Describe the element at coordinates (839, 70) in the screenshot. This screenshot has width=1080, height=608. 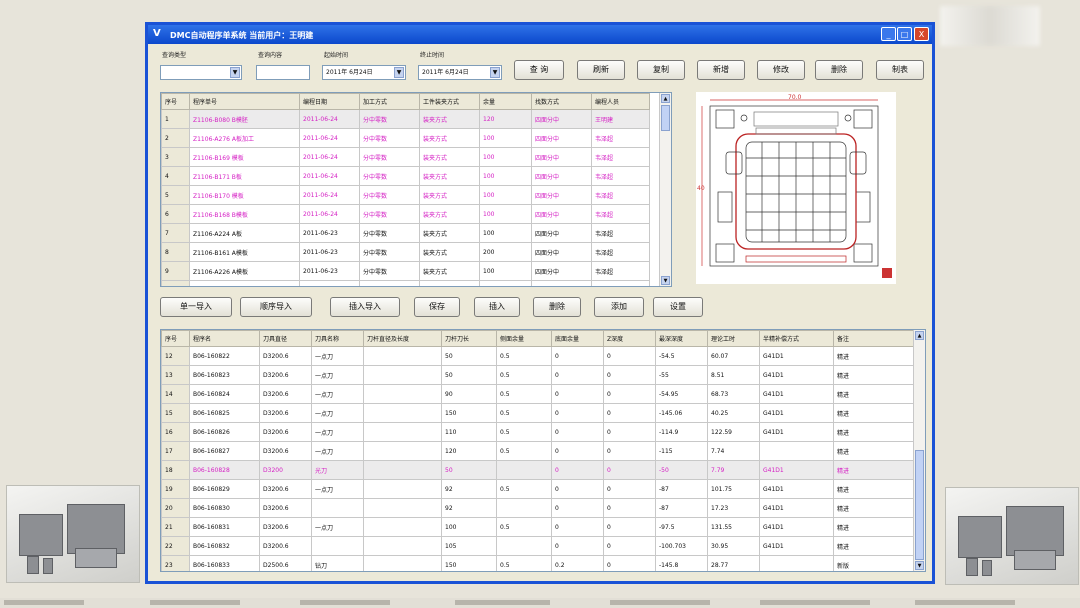
I see `delete-button: 删除` at that location.